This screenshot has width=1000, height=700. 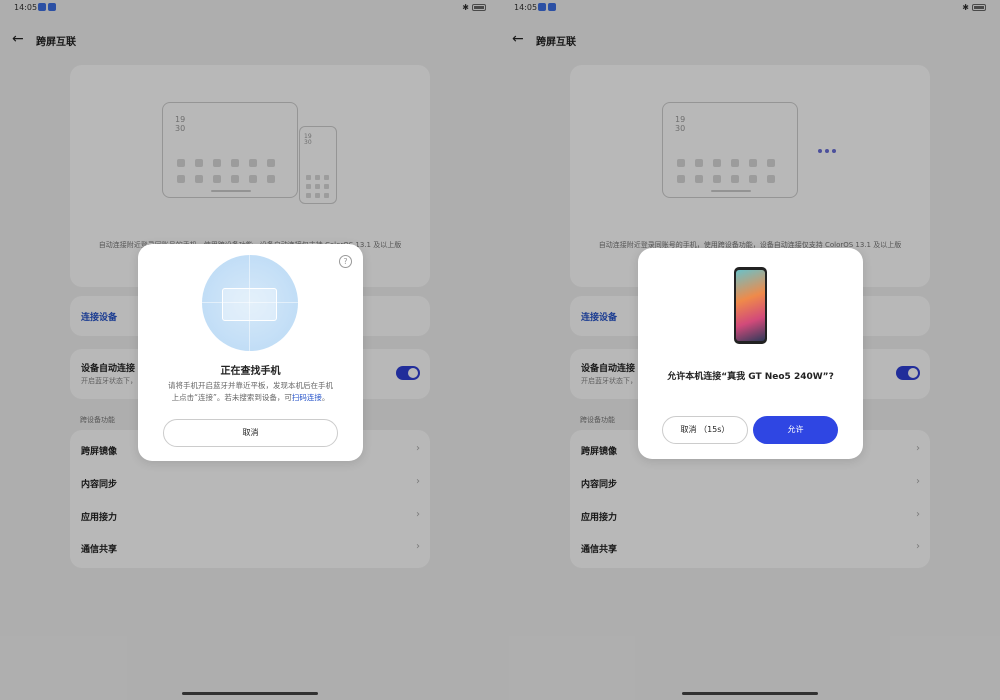 What do you see at coordinates (750, 353) in the screenshot?
I see `allow-connection-dialog: 允许本机连接“真我 GT Neo5 240W”? 取消 （15s） 允许` at bounding box center [750, 353].